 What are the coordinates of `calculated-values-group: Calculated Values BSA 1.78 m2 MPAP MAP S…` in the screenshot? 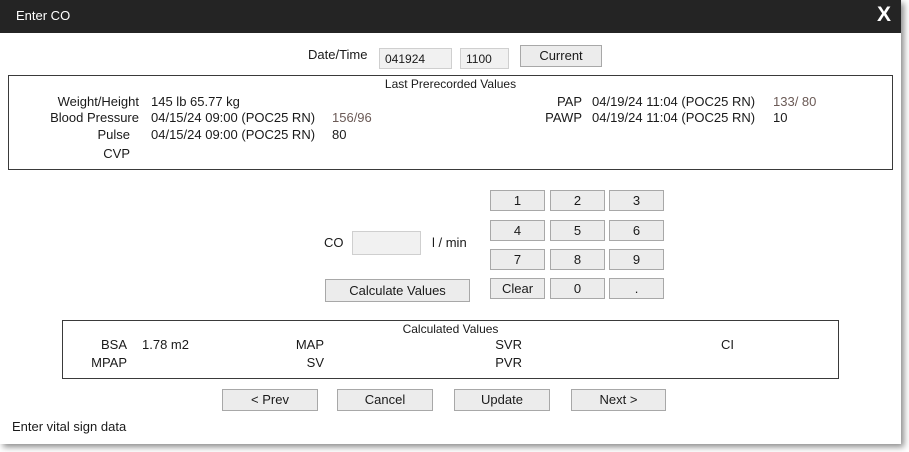 It's located at (450, 349).